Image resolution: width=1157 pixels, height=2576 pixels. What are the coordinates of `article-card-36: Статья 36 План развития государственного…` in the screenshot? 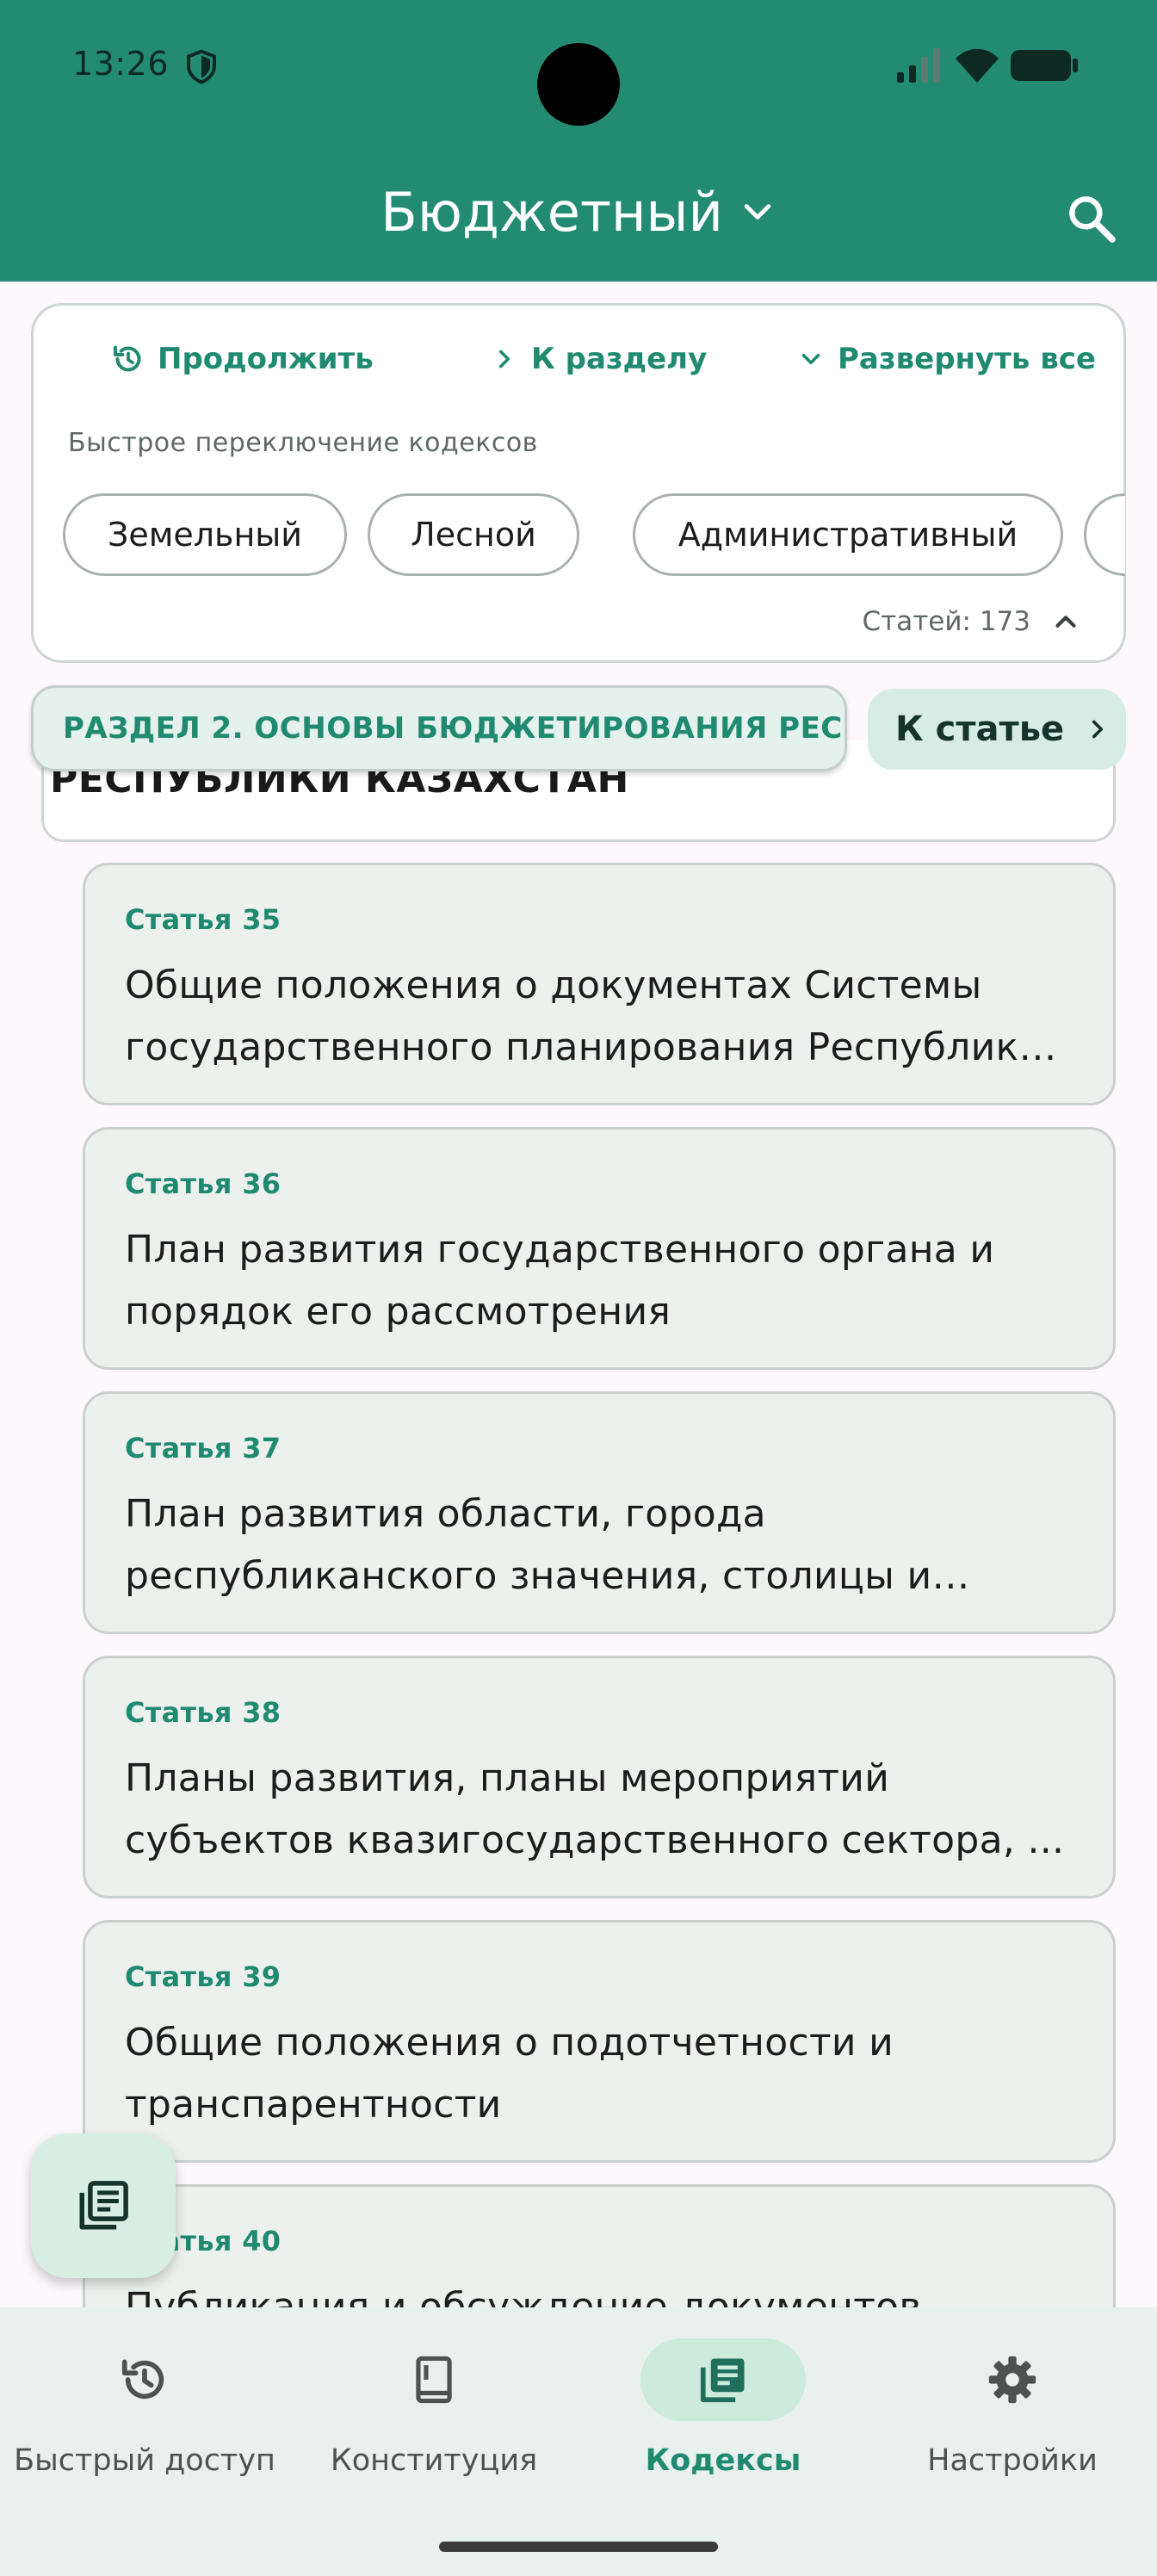 It's located at (600, 1248).